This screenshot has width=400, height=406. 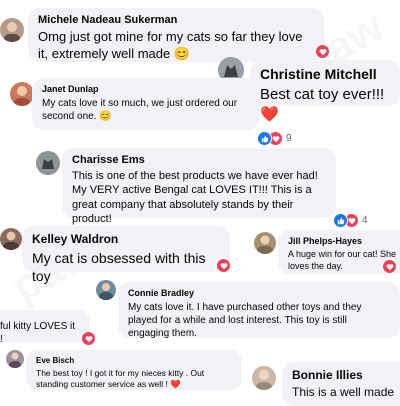 I want to click on commenter-name: Jill Phelps-Hayes, so click(x=343, y=241).